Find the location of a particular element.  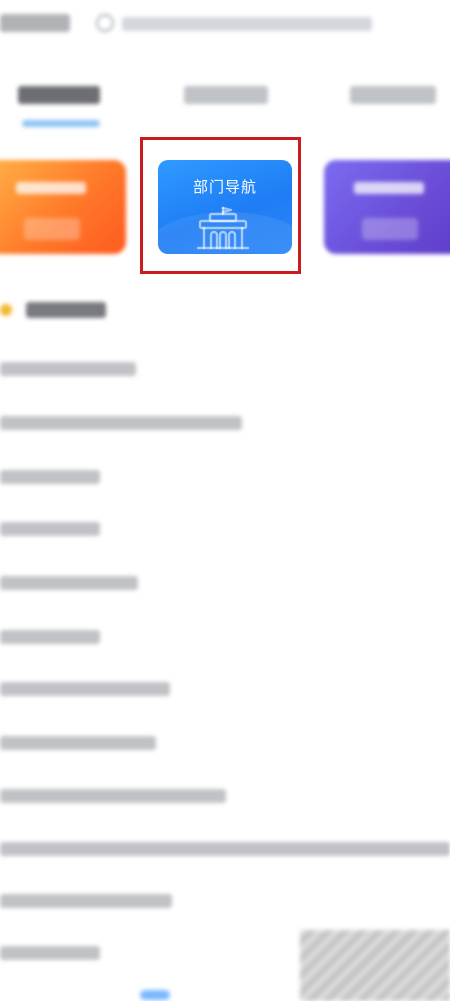

tab-bar is located at coordinates (225, 105).